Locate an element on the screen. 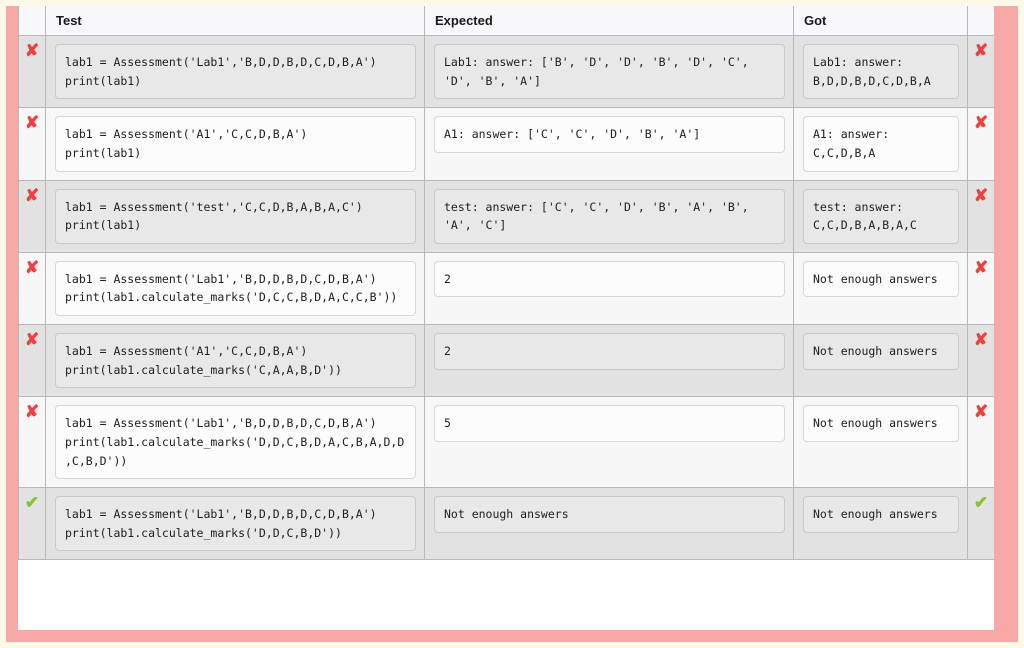 The image size is (1024, 648). got-code: test: answer: C,C,D,B,A,B,A,C is located at coordinates (881, 216).